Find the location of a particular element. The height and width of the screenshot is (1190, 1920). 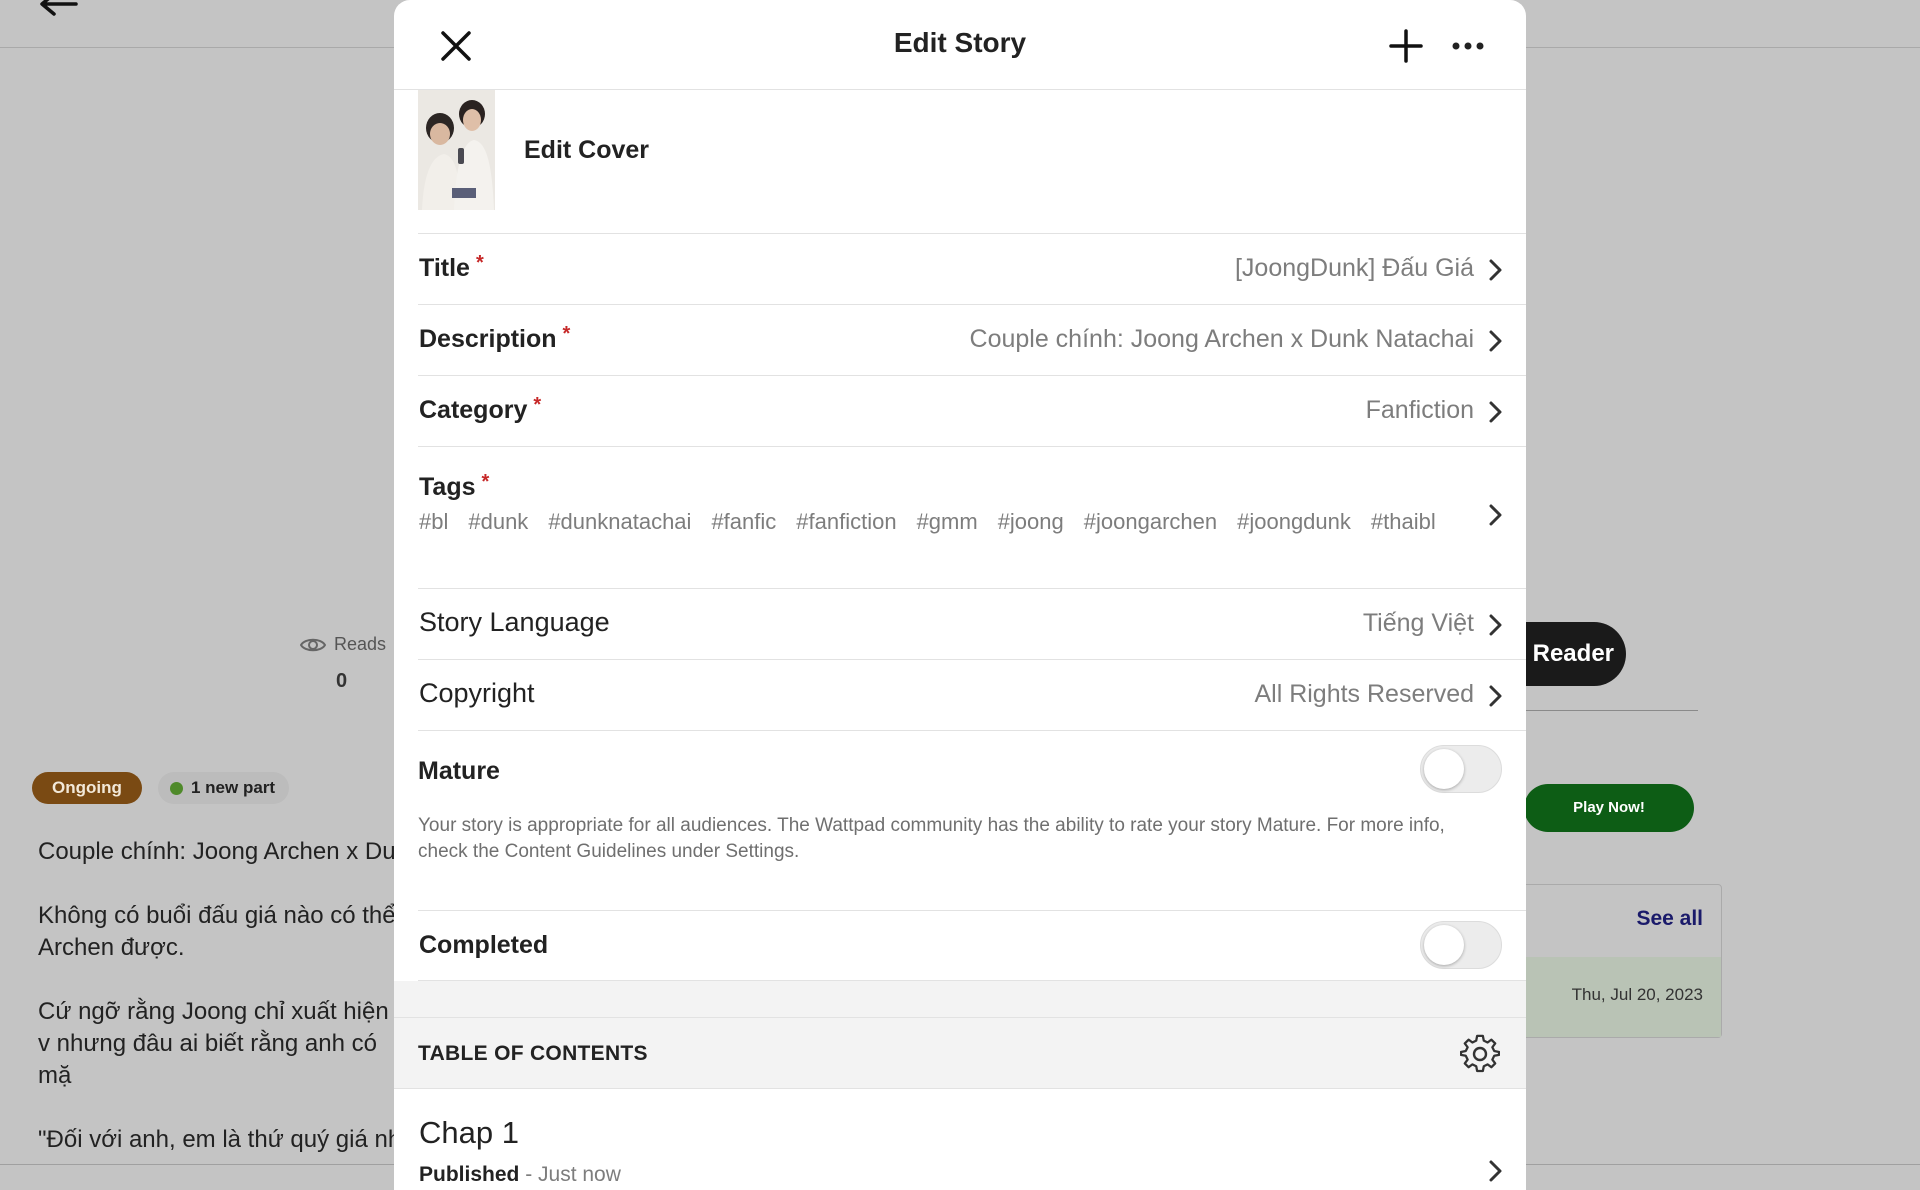

divider is located at coordinates (1599, 710).